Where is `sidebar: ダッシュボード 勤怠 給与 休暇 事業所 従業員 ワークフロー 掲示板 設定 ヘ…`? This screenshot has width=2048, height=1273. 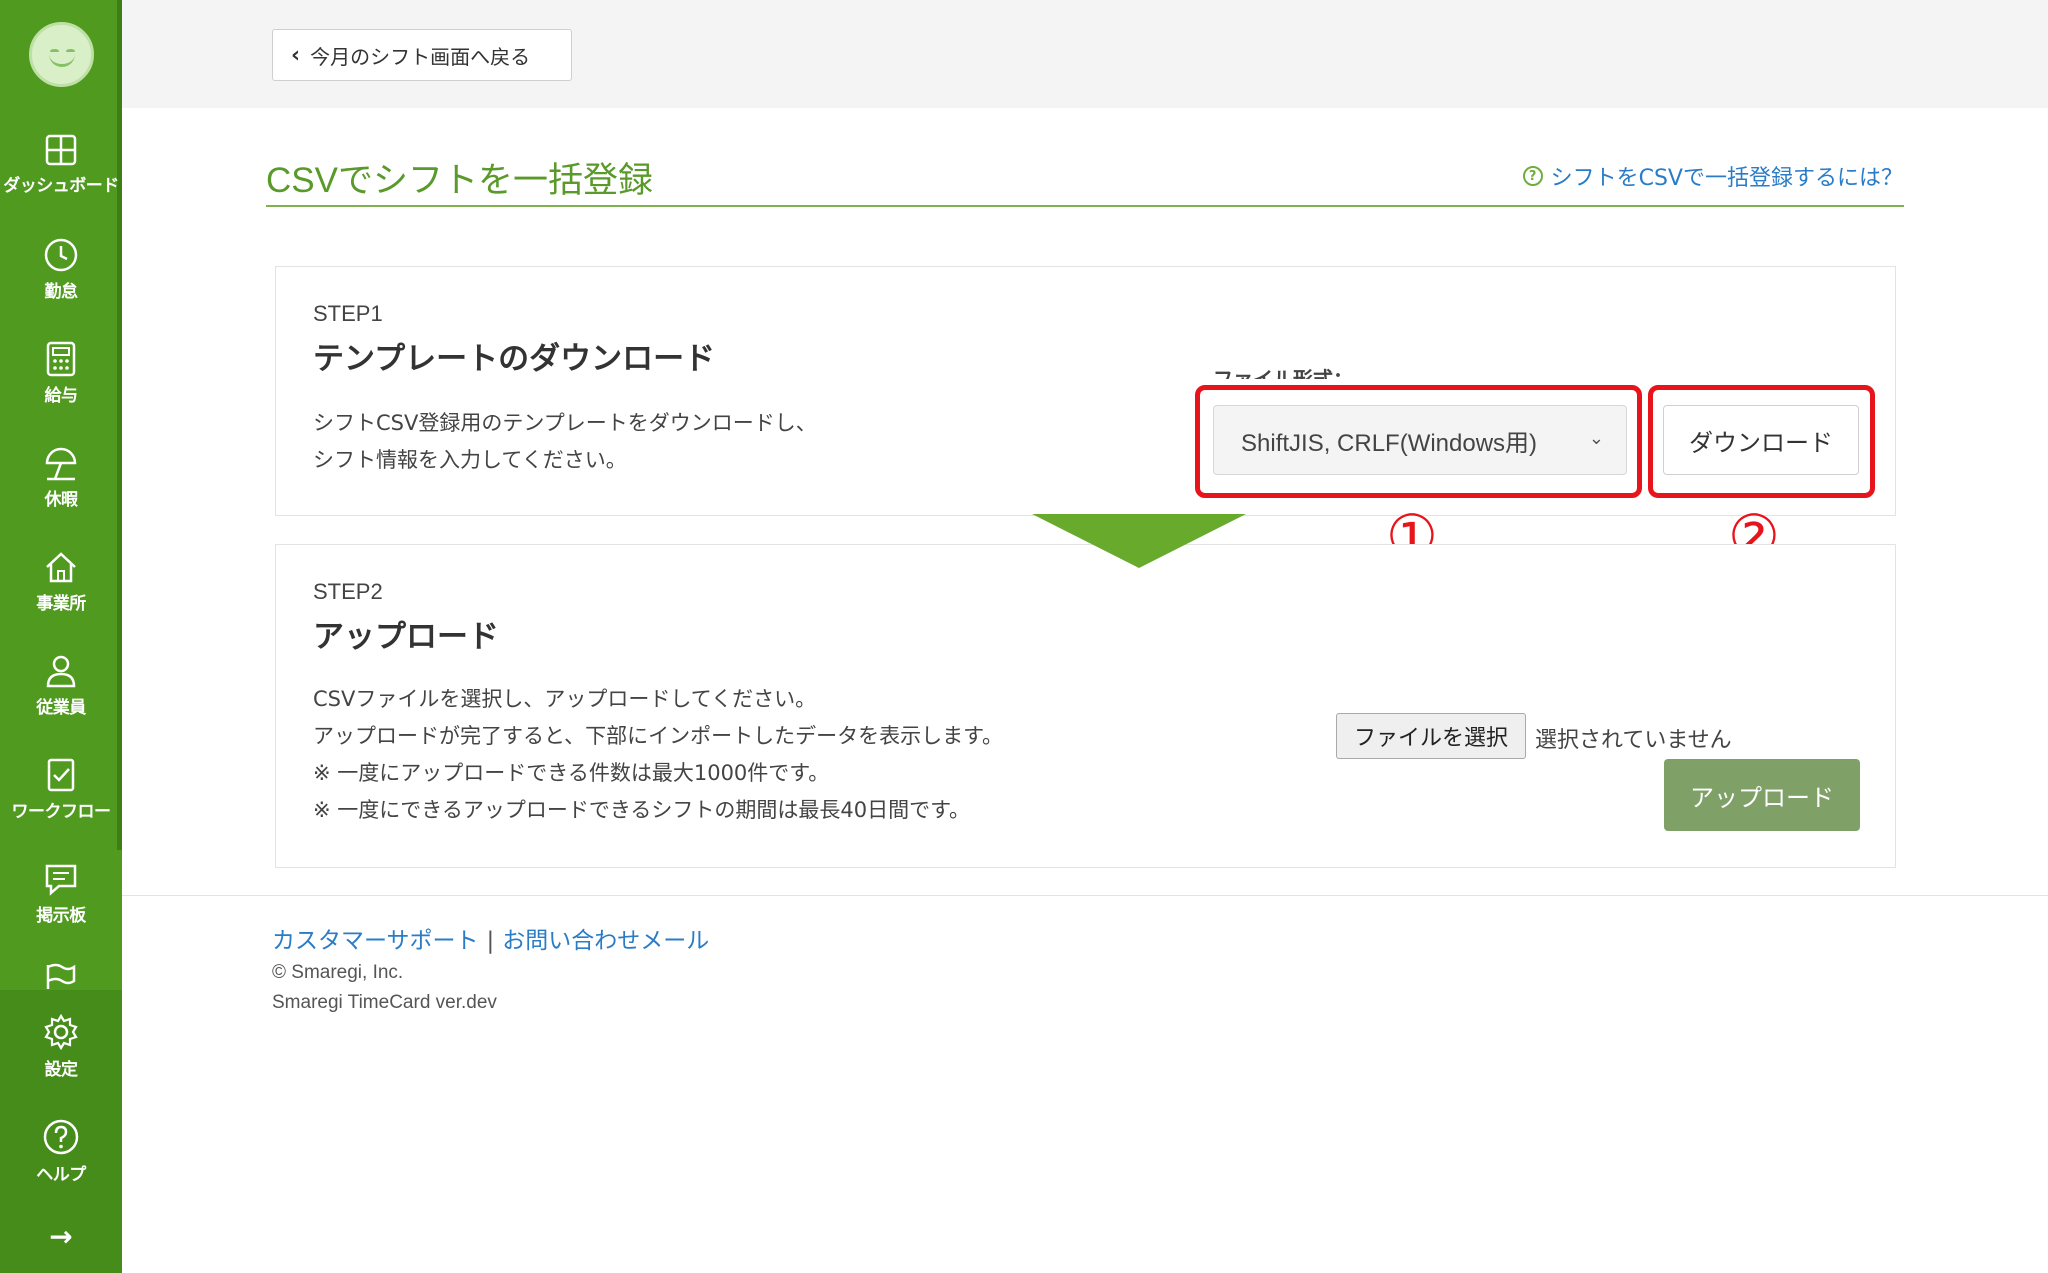
sidebar: ダッシュボード 勤怠 給与 休暇 事業所 従業員 ワークフロー 掲示板 設定 ヘ… is located at coordinates (61, 636).